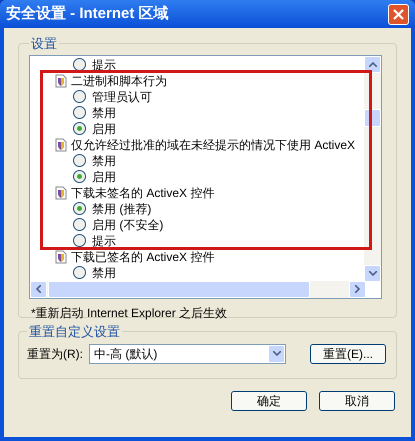  I want to click on option-label: 禁用 (推荐), so click(122, 209).